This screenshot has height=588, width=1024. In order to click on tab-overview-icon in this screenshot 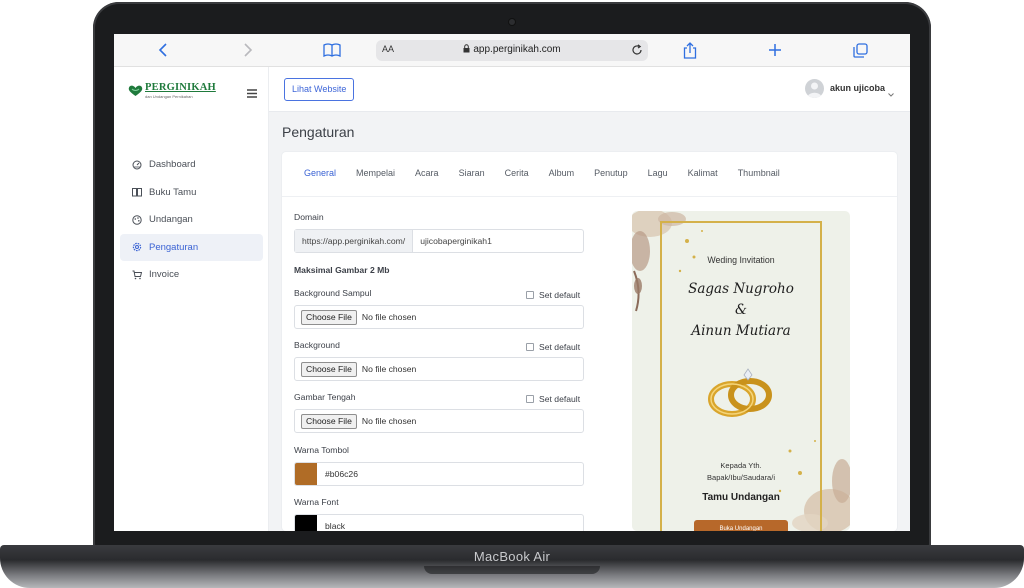, I will do `click(860, 50)`.